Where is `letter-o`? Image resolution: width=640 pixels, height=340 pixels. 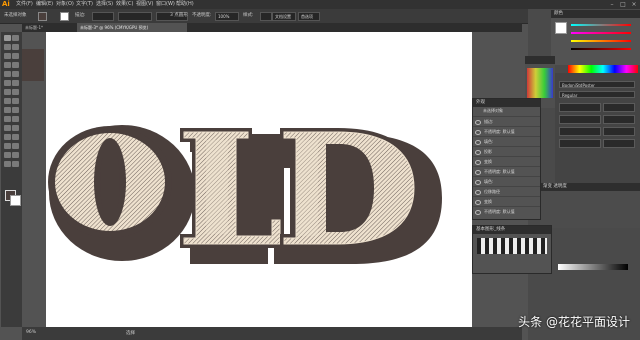
letter-o is located at coordinates (110, 182).